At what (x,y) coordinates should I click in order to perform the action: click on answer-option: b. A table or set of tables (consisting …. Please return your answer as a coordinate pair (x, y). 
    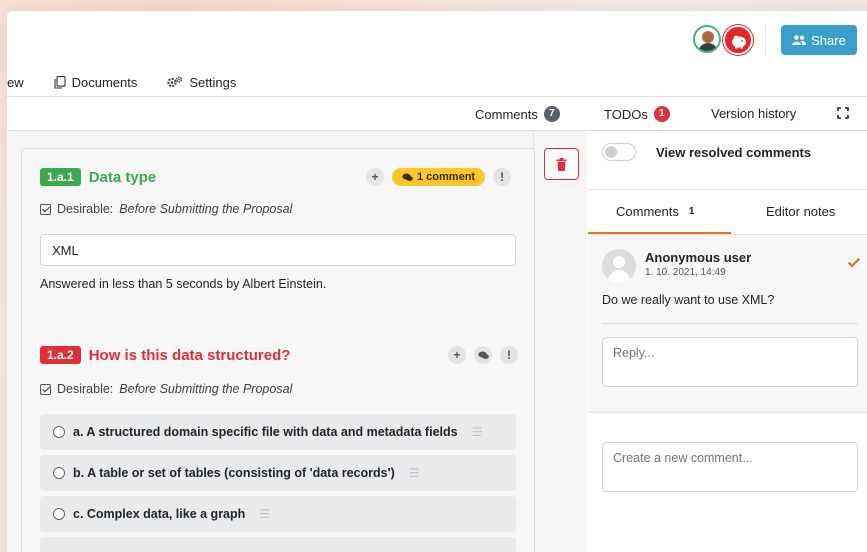
    Looking at the image, I should click on (278, 473).